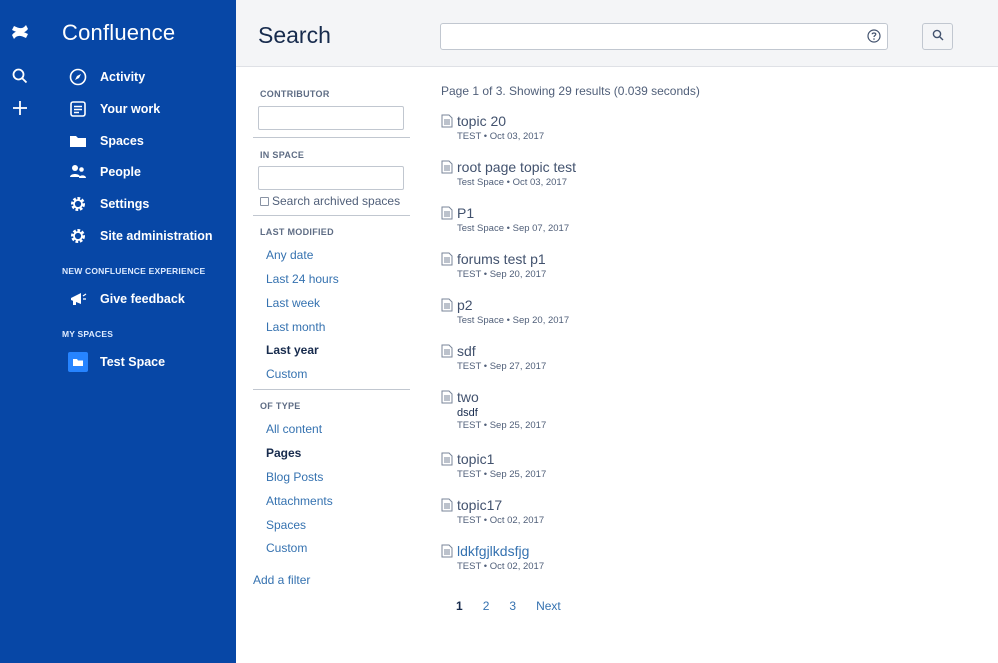  I want to click on result-title: sdf, so click(466, 351).